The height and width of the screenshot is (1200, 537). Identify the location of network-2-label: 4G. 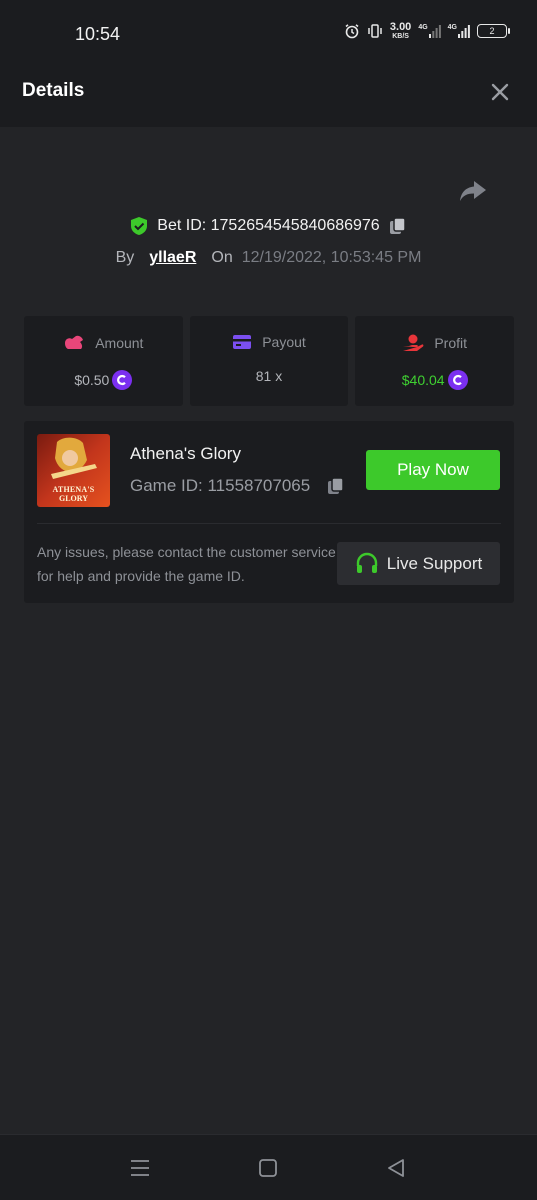
(452, 27).